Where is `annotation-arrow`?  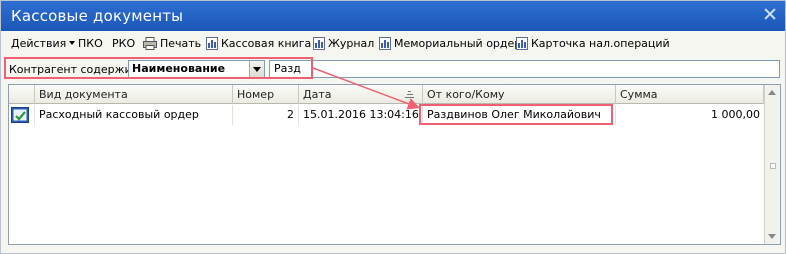
annotation-arrow is located at coordinates (366, 88).